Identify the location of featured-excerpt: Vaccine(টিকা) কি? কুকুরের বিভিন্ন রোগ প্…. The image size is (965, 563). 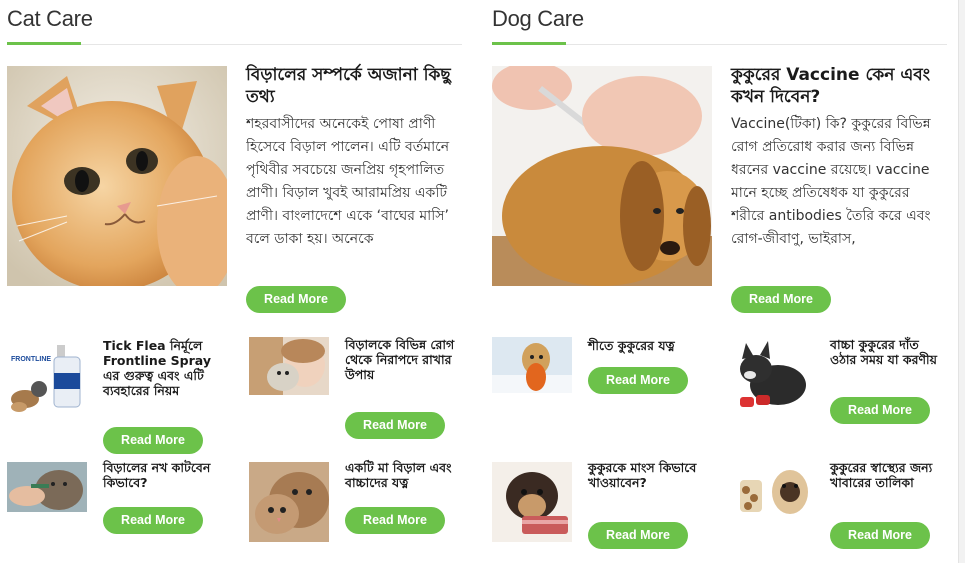
(831, 181).